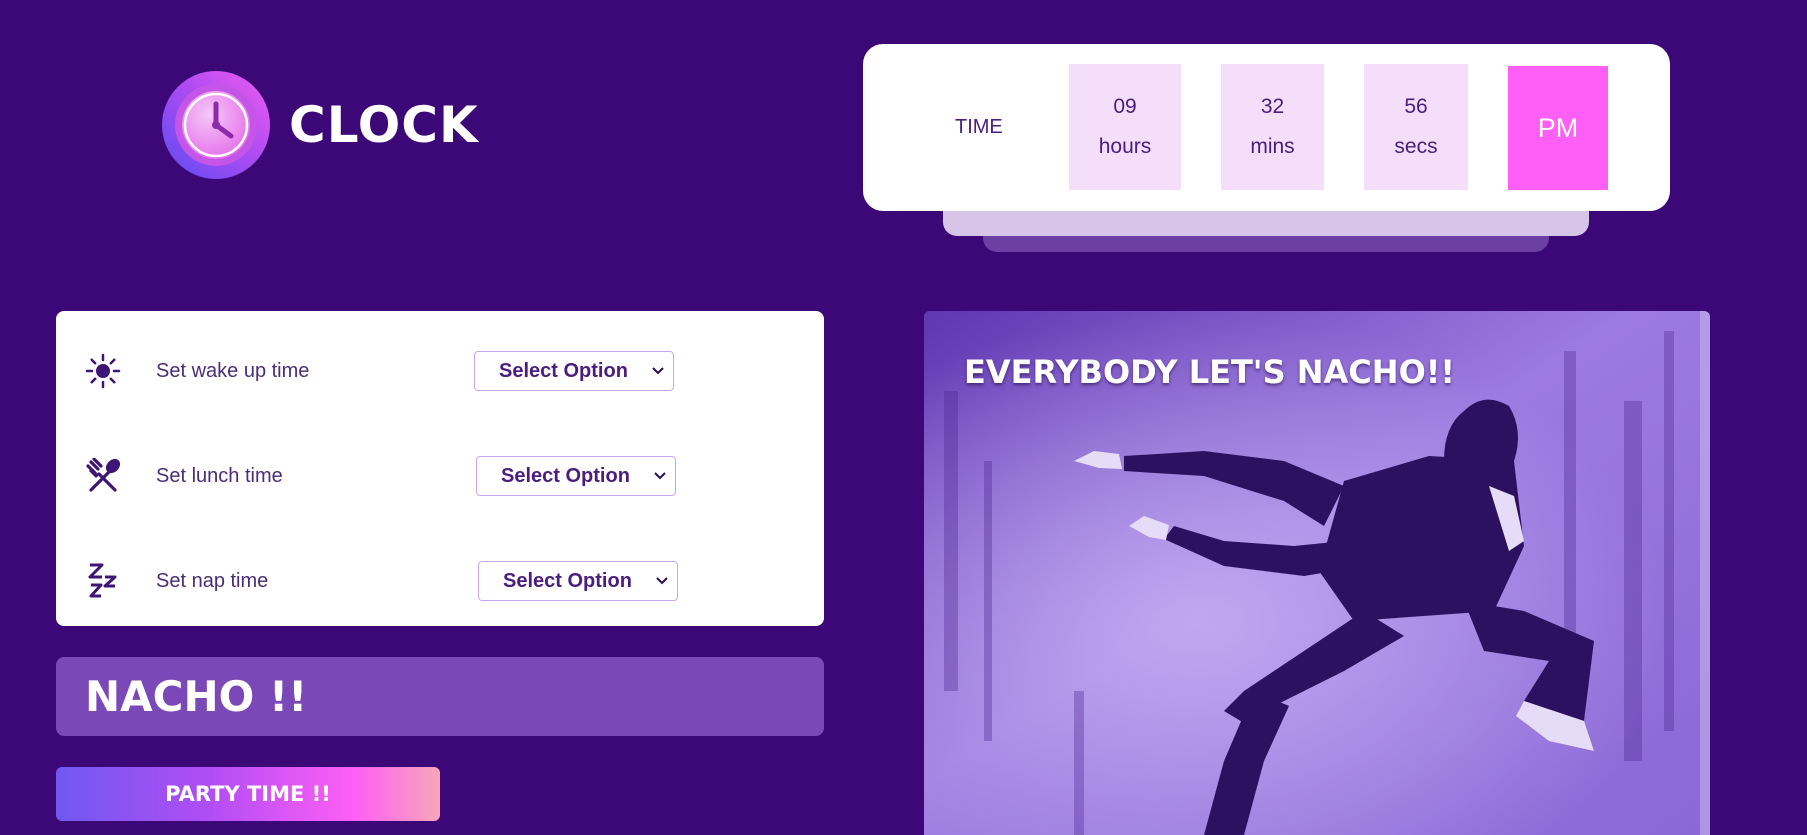 The height and width of the screenshot is (835, 1807). I want to click on logo: CLOCK, so click(320, 125).